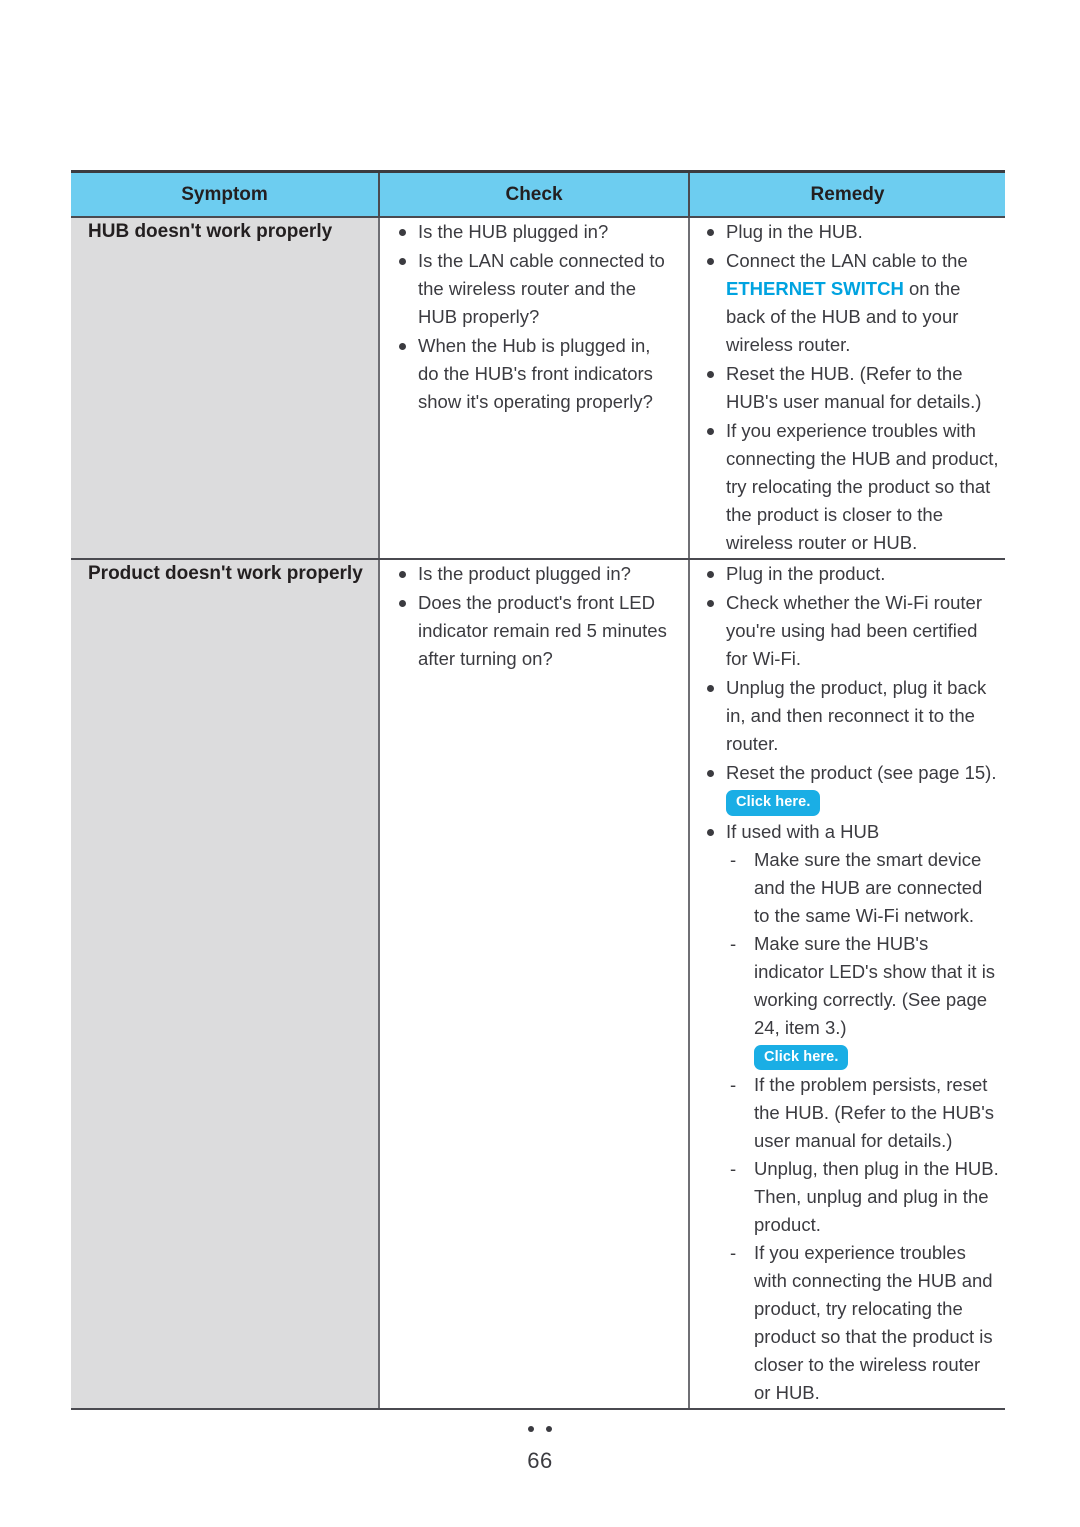  What do you see at coordinates (540, 1460) in the screenshot?
I see `page-number: 66` at bounding box center [540, 1460].